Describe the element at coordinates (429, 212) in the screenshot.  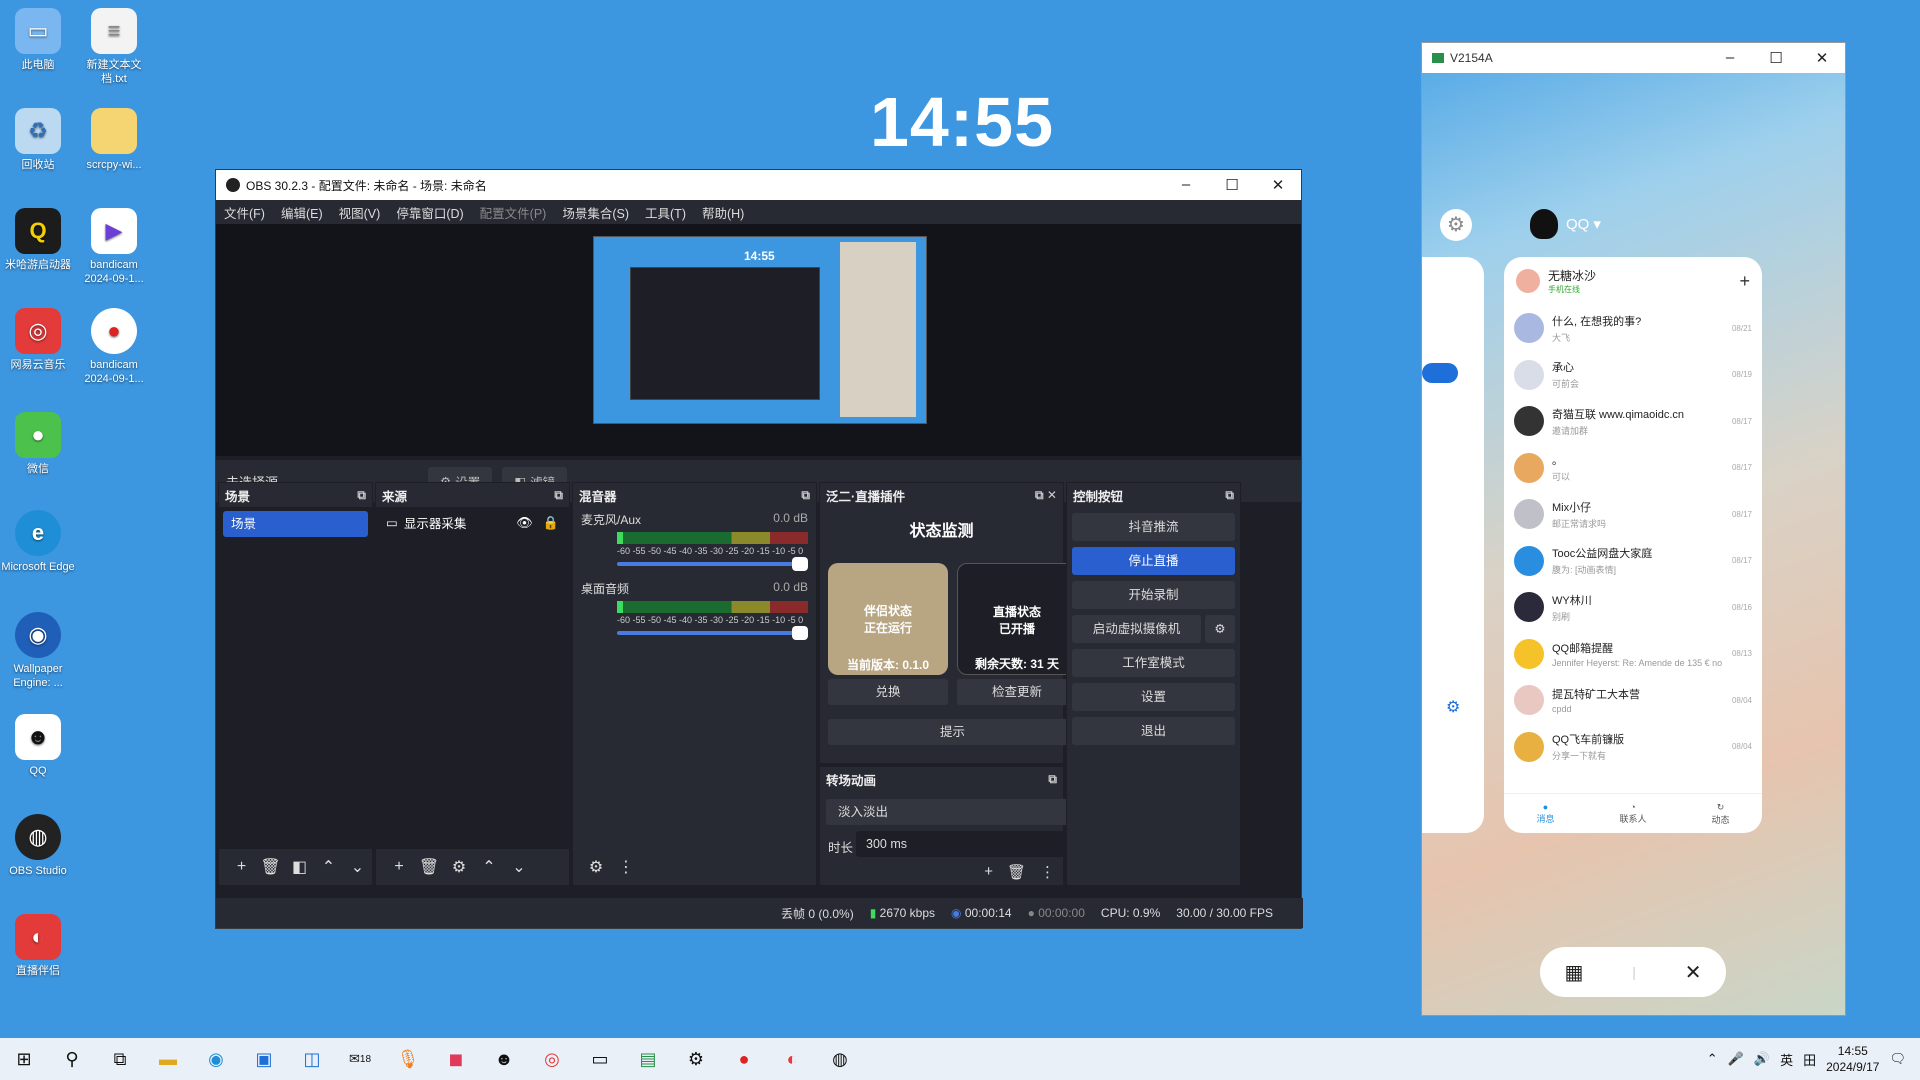
I see `menu-docks: 停靠窗口(D)` at that location.